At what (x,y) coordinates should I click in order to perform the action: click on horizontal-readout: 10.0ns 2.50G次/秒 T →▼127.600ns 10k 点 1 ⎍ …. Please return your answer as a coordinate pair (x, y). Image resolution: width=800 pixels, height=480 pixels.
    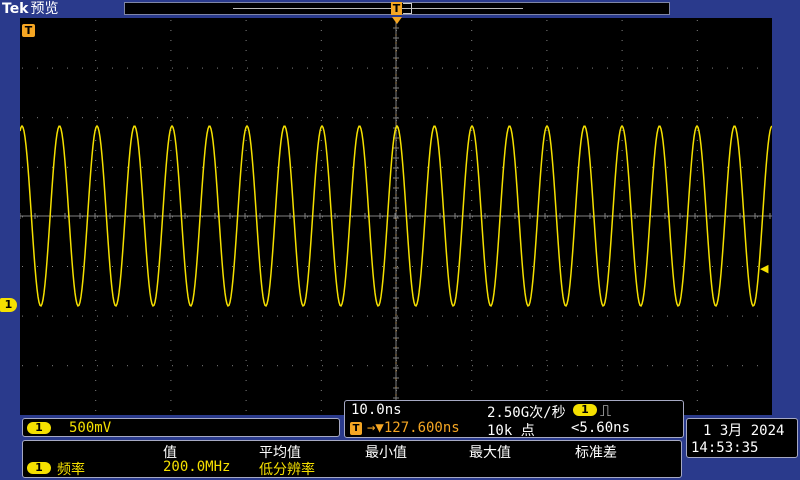
    Looking at the image, I should click on (514, 419).